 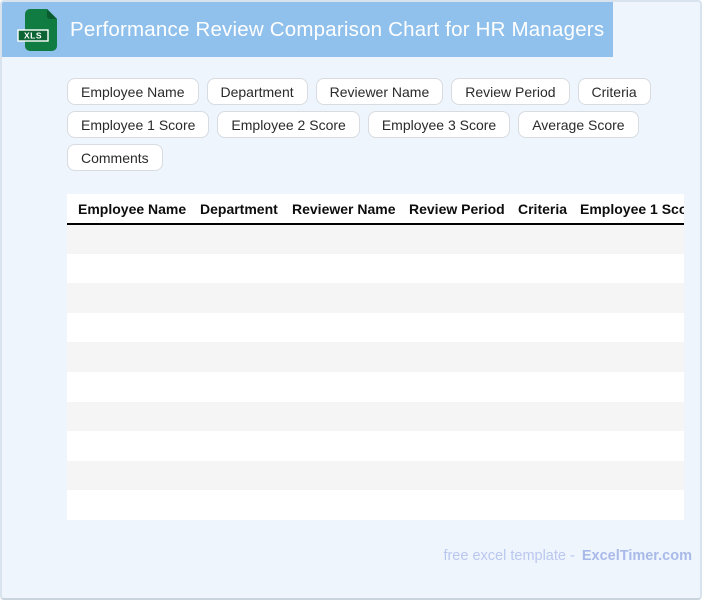 I want to click on footer-prefix: free excel template -, so click(x=509, y=556).